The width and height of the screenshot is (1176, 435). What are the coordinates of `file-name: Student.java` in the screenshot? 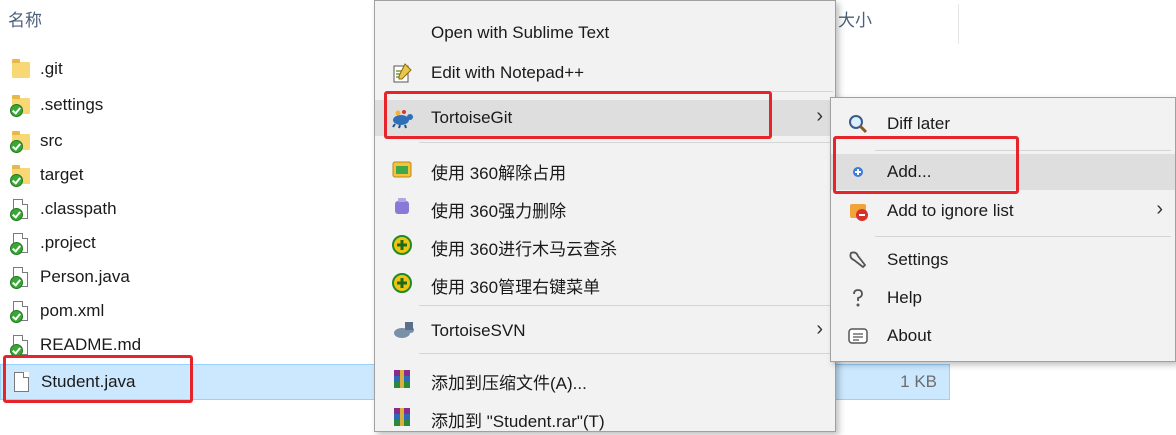 It's located at (88, 381).